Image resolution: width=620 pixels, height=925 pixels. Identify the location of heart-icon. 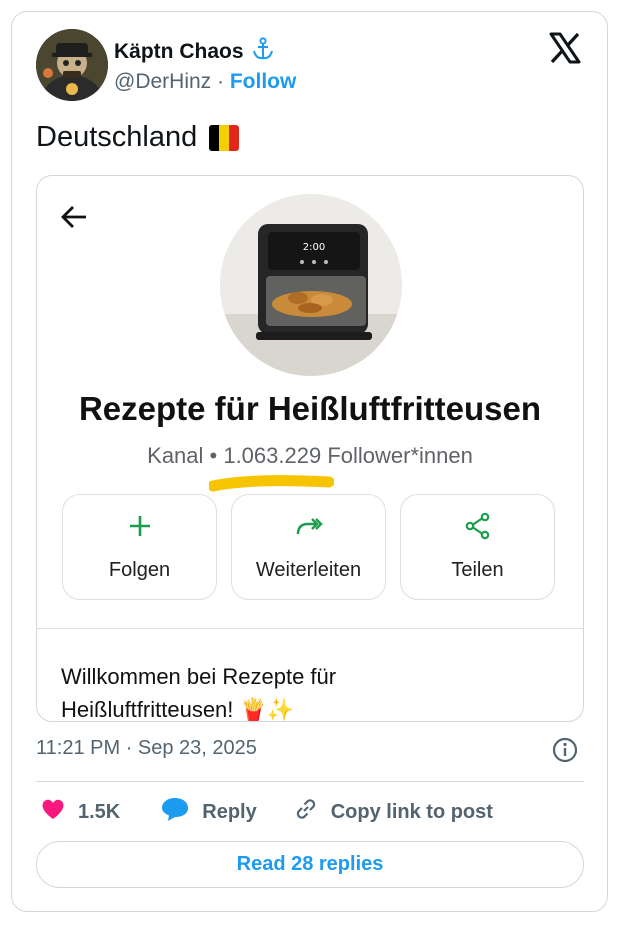
(53, 812).